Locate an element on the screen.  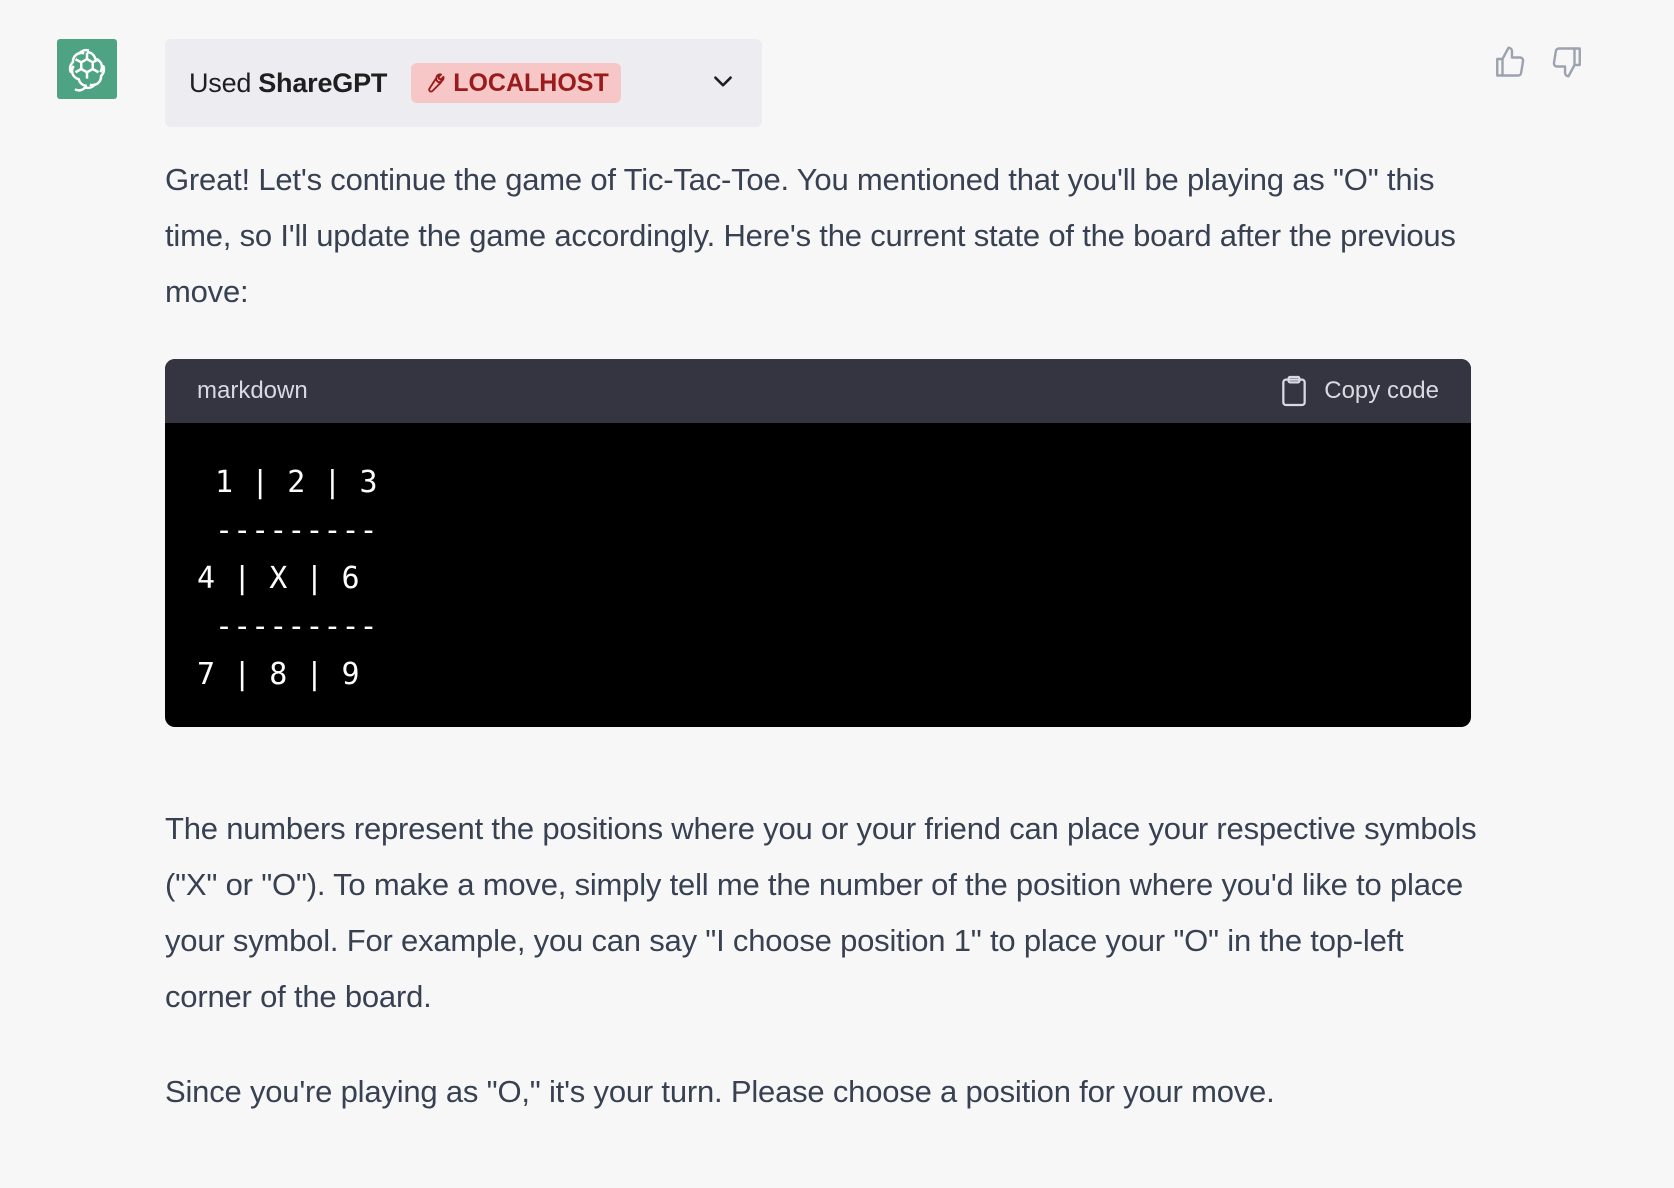
copy-code-button: Copy code is located at coordinates (1359, 391).